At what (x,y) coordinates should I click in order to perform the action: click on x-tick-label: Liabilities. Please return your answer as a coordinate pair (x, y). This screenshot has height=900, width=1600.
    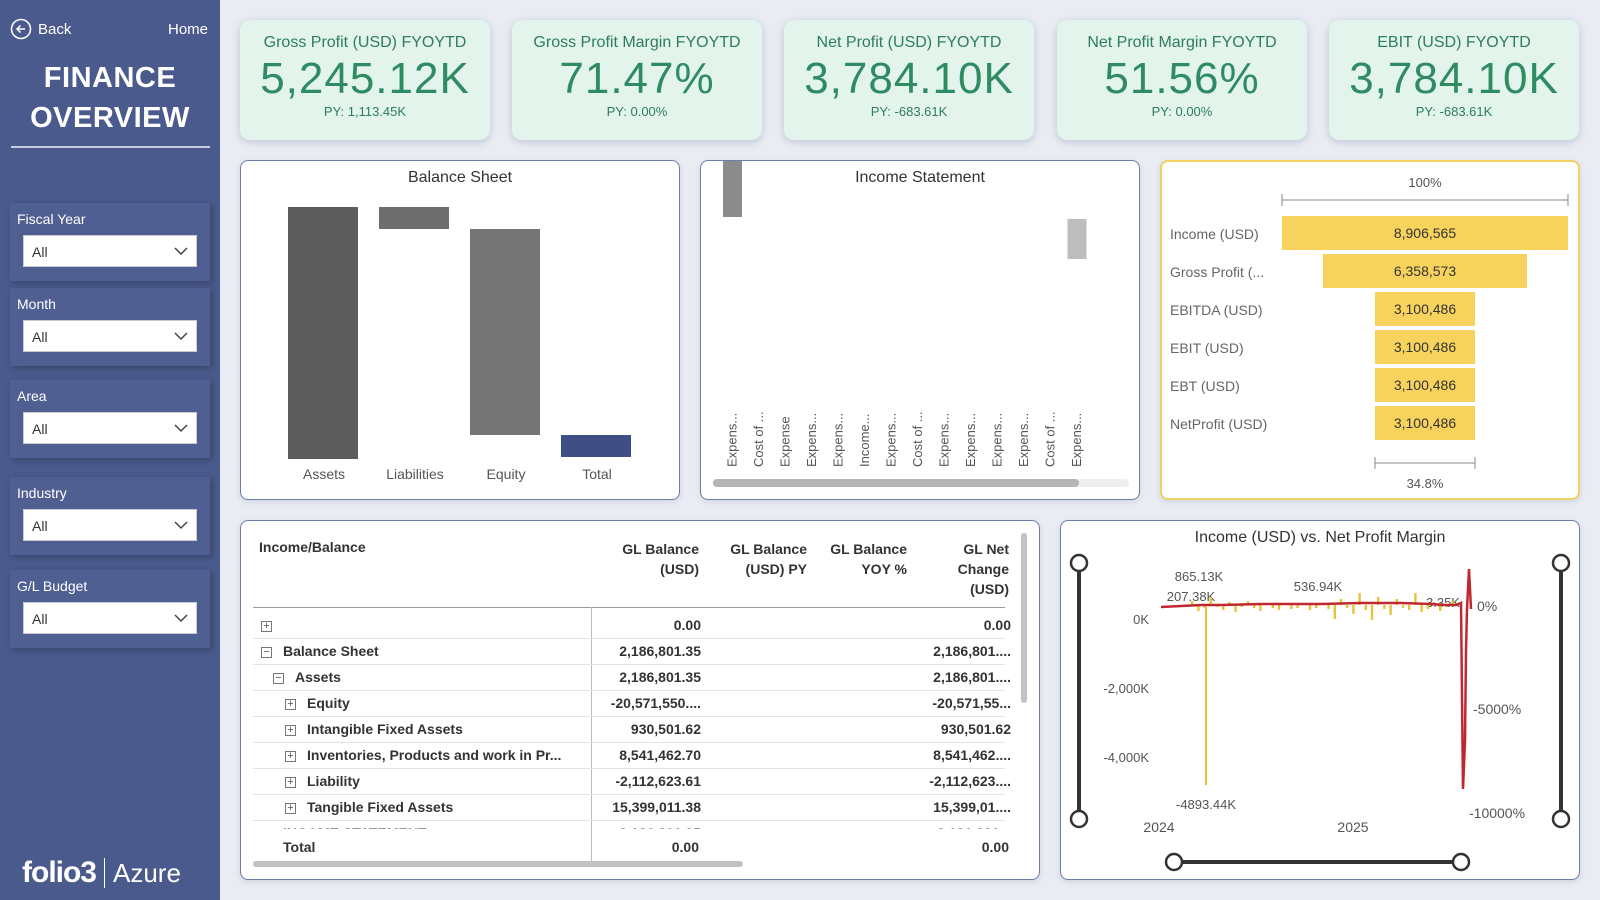
    Looking at the image, I should click on (415, 474).